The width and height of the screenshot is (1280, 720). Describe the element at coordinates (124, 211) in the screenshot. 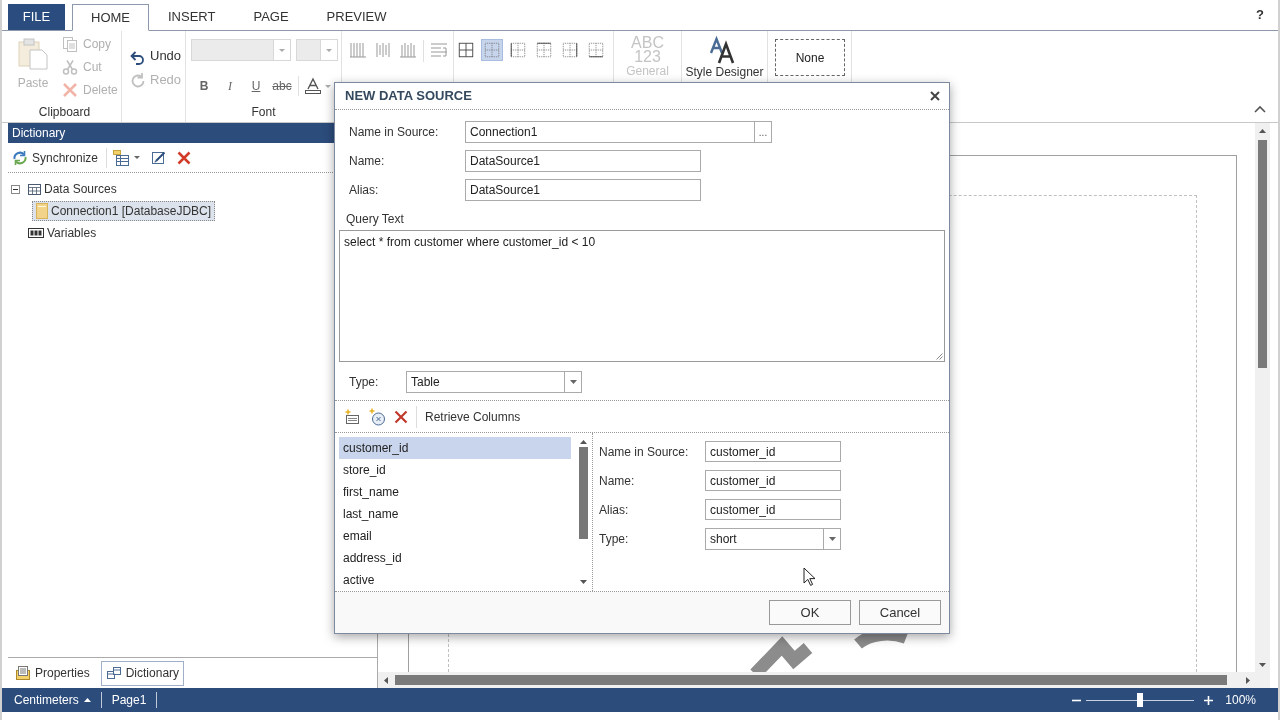

I see `tree-item: Connection1 [DatabaseJDBC]` at that location.